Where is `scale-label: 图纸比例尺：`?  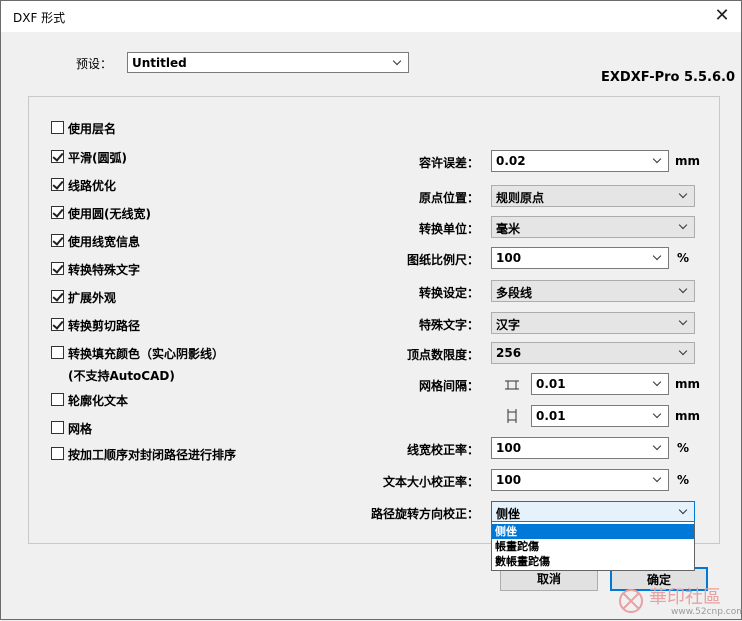 scale-label: 图纸比例尺： is located at coordinates (442, 260).